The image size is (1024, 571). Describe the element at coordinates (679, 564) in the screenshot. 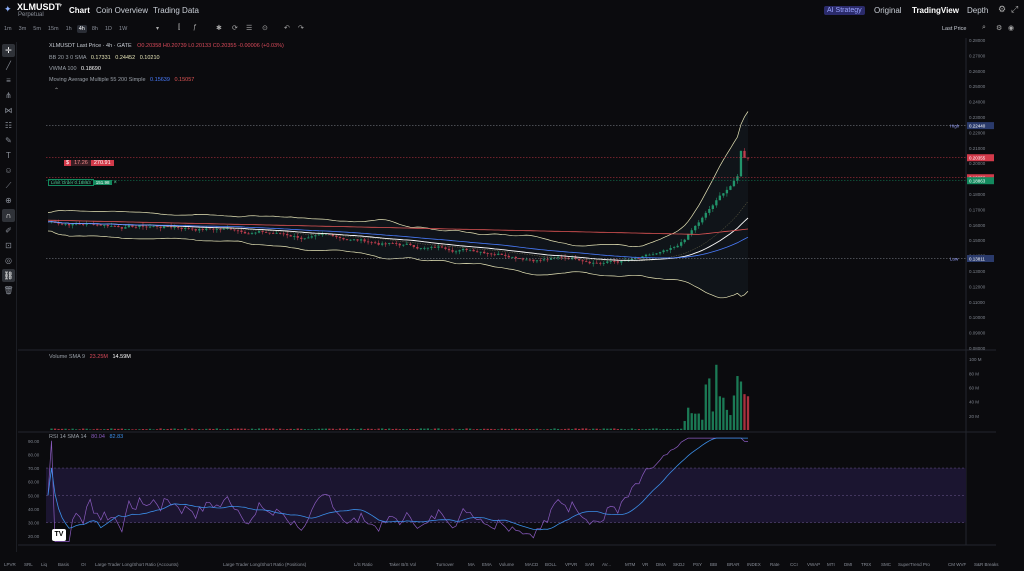

I see `indicator-shortcut-21: SKDJ` at that location.